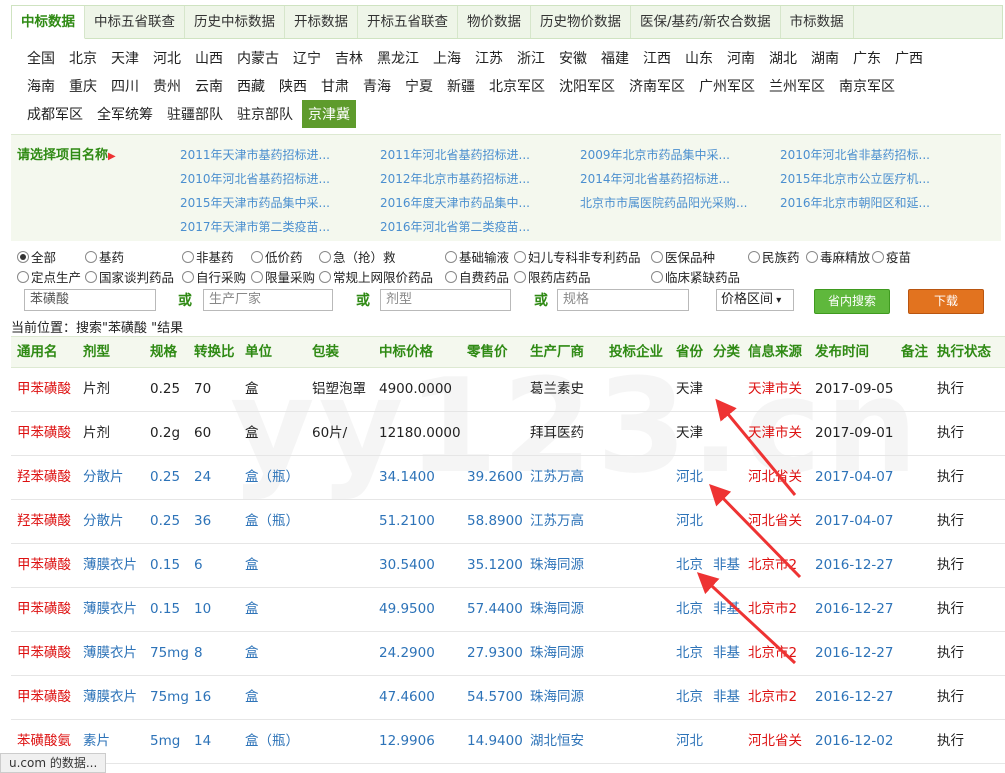  Describe the element at coordinates (657, 58) in the screenshot. I see `region-item: 江西` at that location.